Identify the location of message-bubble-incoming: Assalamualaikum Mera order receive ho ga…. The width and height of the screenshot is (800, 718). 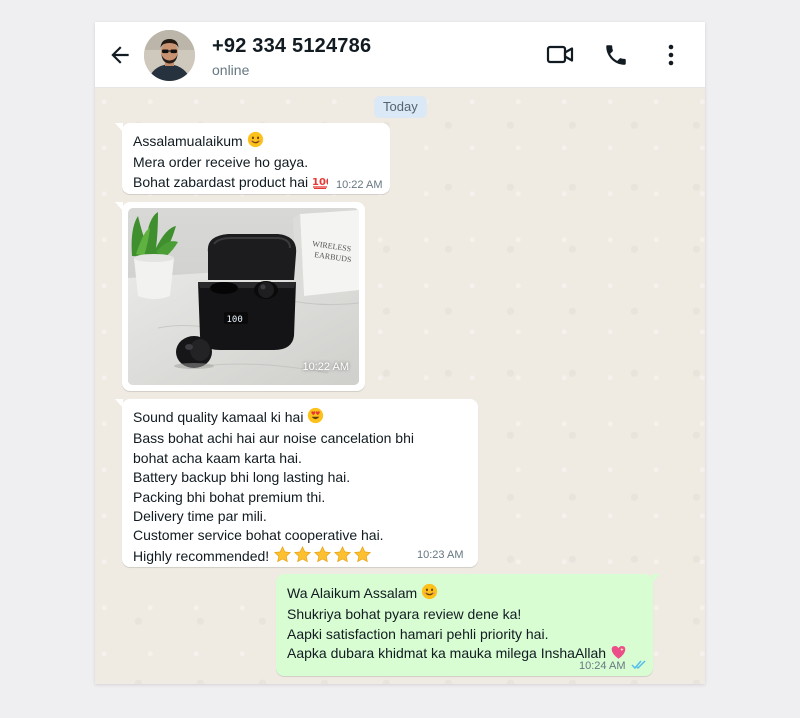
(252, 158).